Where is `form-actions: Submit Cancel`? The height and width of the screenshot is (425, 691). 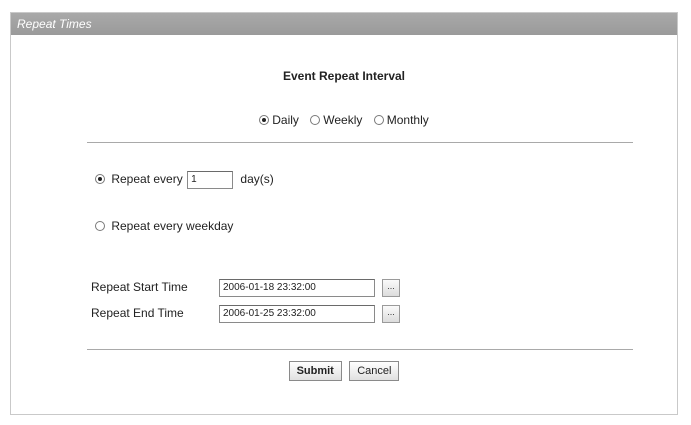 form-actions: Submit Cancel is located at coordinates (344, 371).